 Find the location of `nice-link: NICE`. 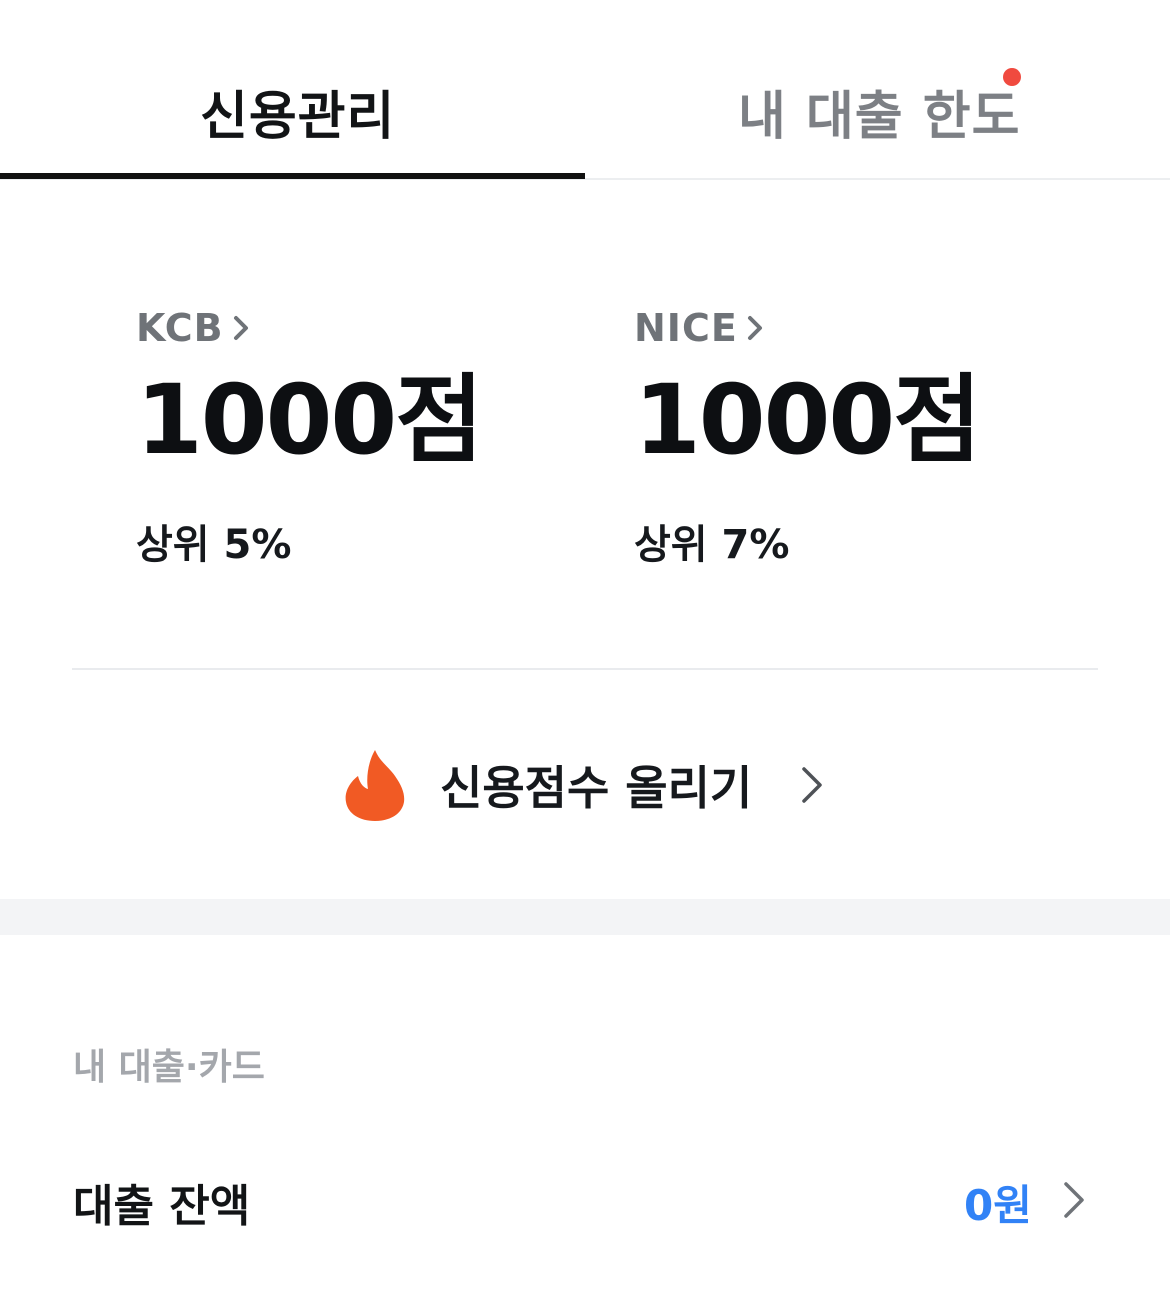

nice-link: NICE is located at coordinates (807, 328).